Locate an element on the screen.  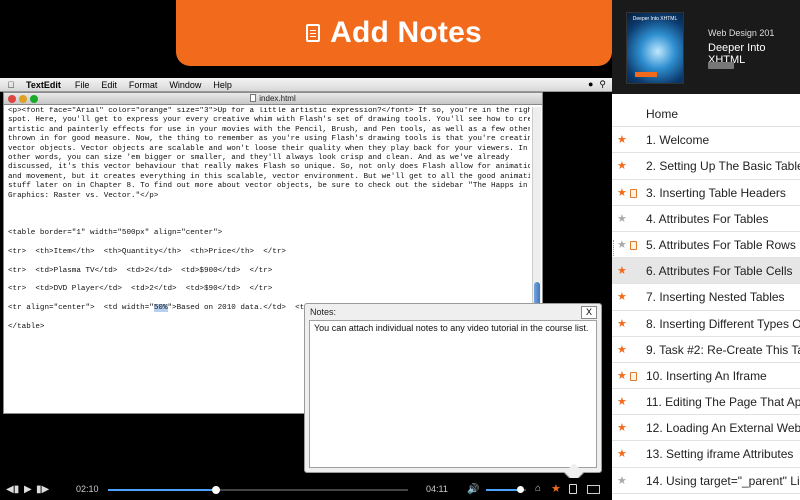
lesson-item: ★ 4. Attributes For Tables is located at coordinates (706, 219).